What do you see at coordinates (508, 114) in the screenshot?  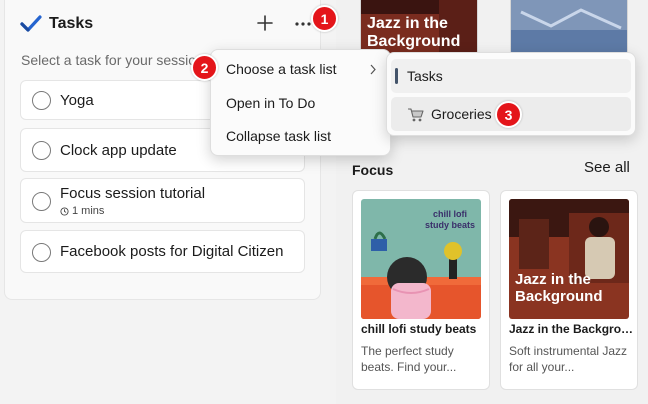 I see `step-badge-3: 3` at bounding box center [508, 114].